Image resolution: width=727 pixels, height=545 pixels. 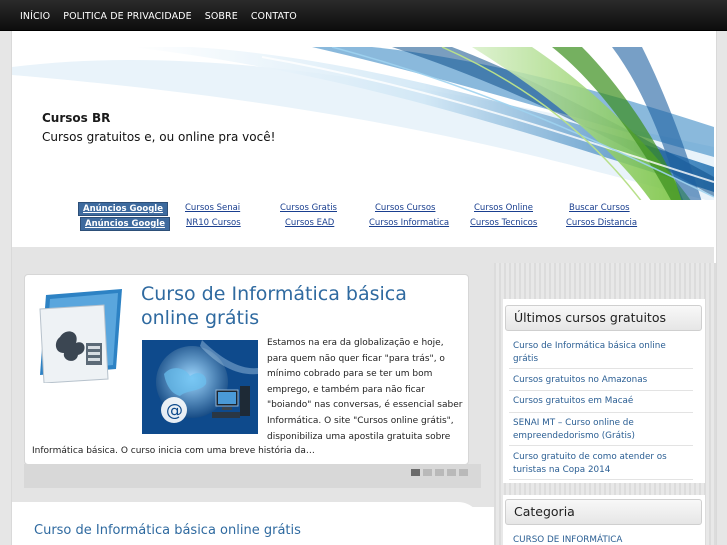 I want to click on sidebar-post-link-line2: grátis, so click(x=525, y=359).